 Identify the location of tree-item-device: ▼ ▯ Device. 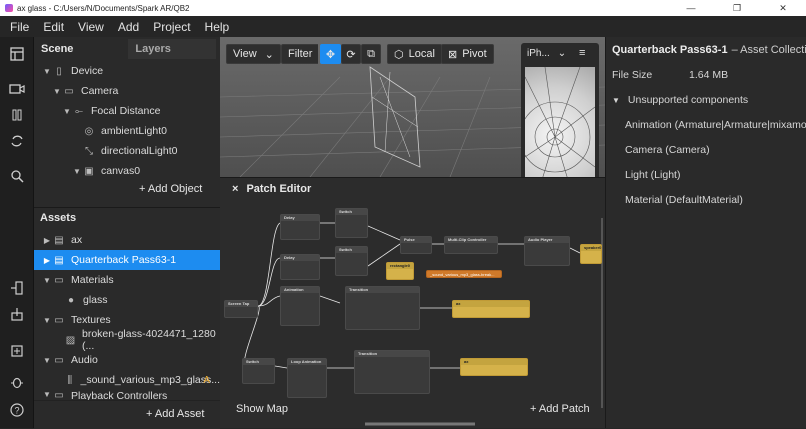
(127, 71).